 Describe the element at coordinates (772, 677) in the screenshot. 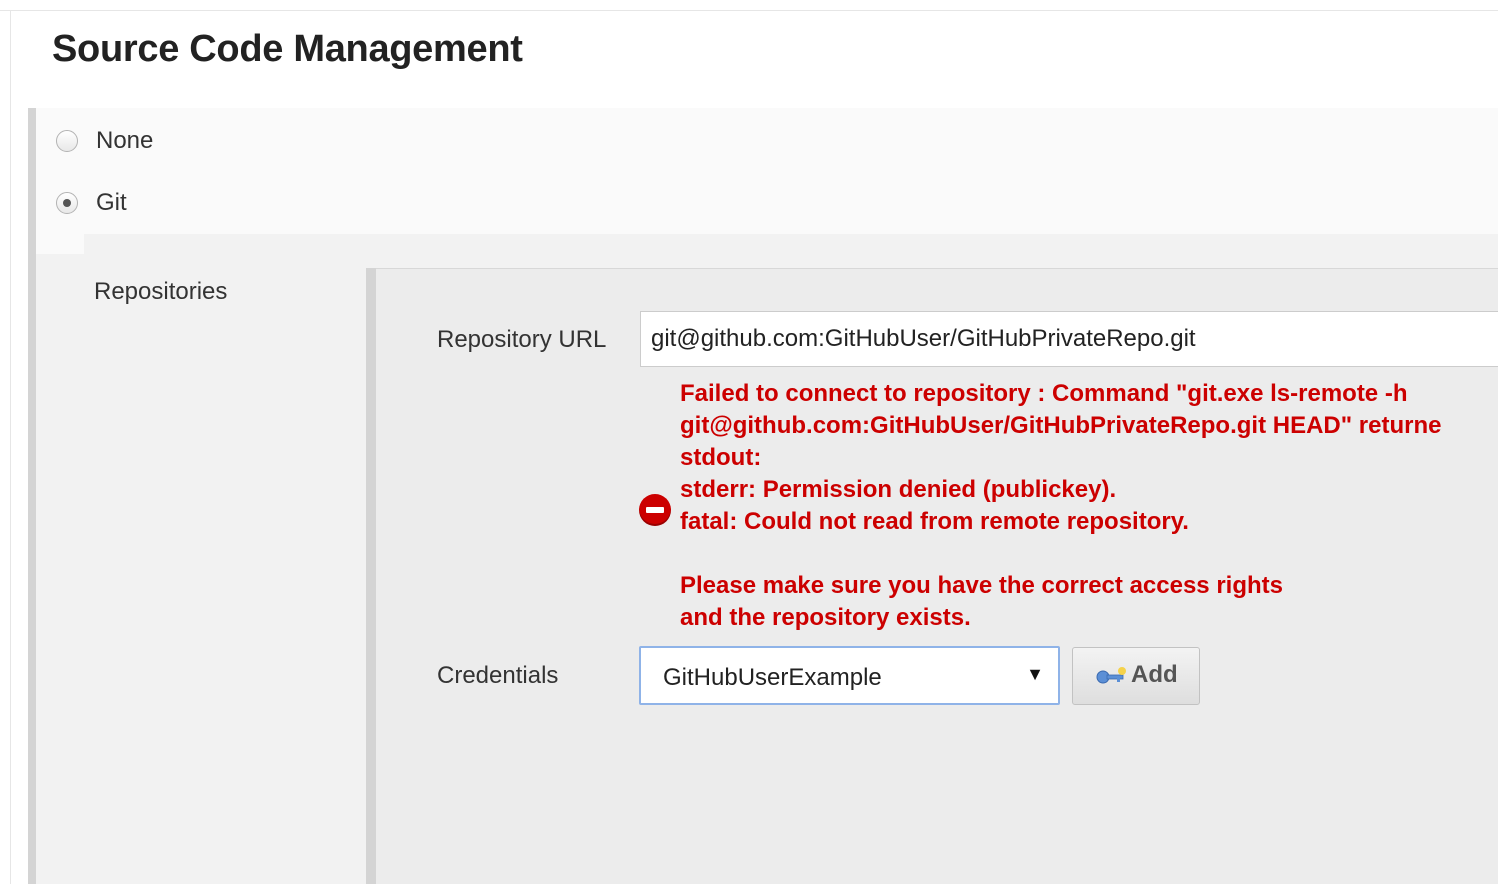

I see `credentials-selected-value: GitHubUserExample` at that location.